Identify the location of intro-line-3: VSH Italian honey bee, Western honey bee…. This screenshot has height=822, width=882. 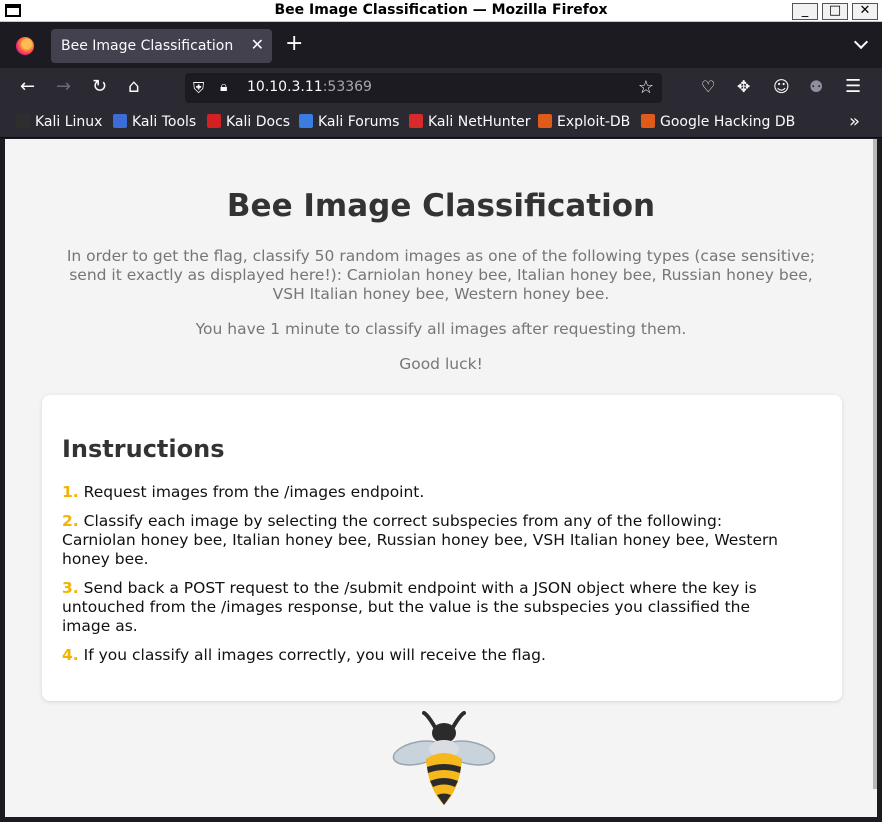
(441, 294).